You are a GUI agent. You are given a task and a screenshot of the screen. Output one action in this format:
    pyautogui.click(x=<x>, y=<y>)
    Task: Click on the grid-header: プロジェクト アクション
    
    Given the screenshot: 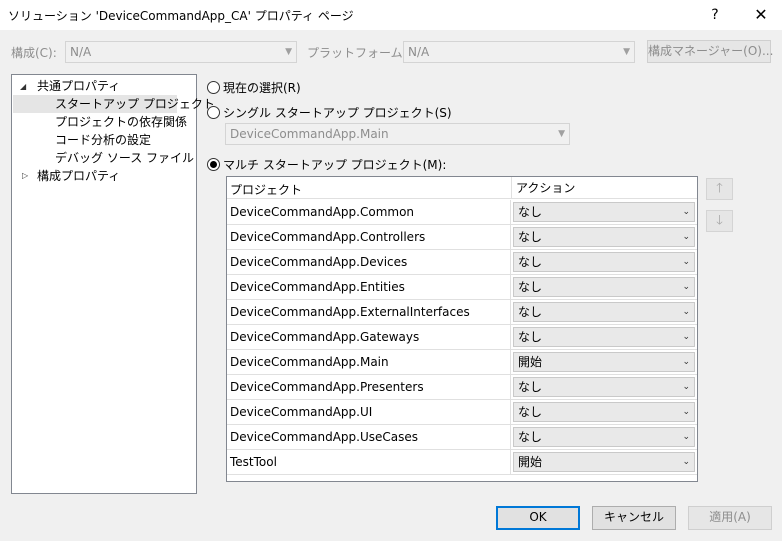 What is the action you would take?
    pyautogui.click(x=462, y=188)
    